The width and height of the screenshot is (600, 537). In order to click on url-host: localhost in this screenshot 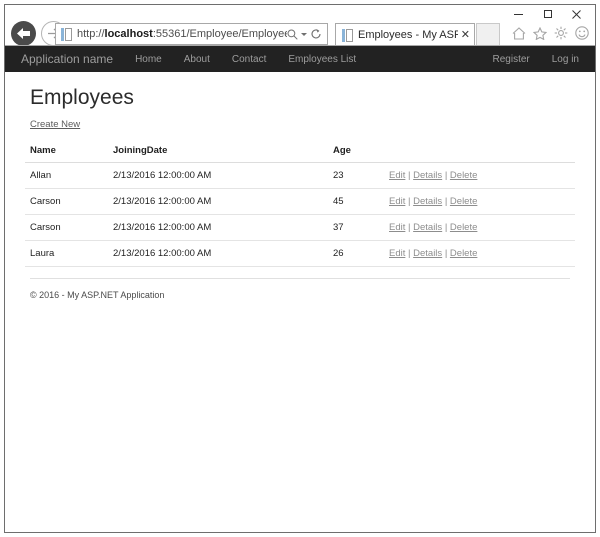, I will do `click(128, 34)`.